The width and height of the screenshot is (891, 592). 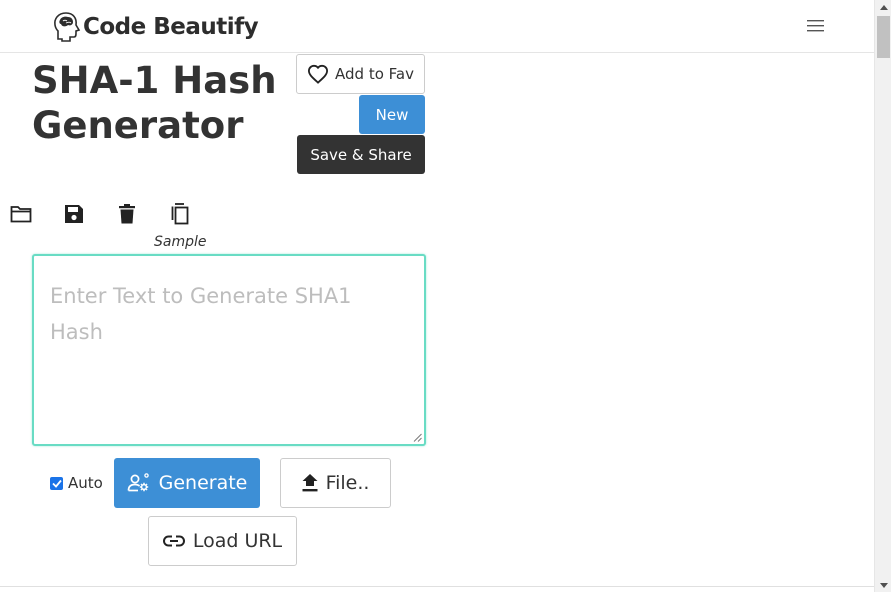 I want to click on save-file-button, so click(x=74, y=214).